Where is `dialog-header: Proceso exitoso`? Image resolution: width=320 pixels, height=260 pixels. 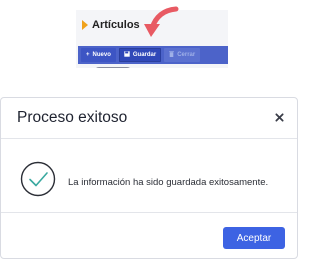
dialog-header: Proceso exitoso is located at coordinates (149, 118).